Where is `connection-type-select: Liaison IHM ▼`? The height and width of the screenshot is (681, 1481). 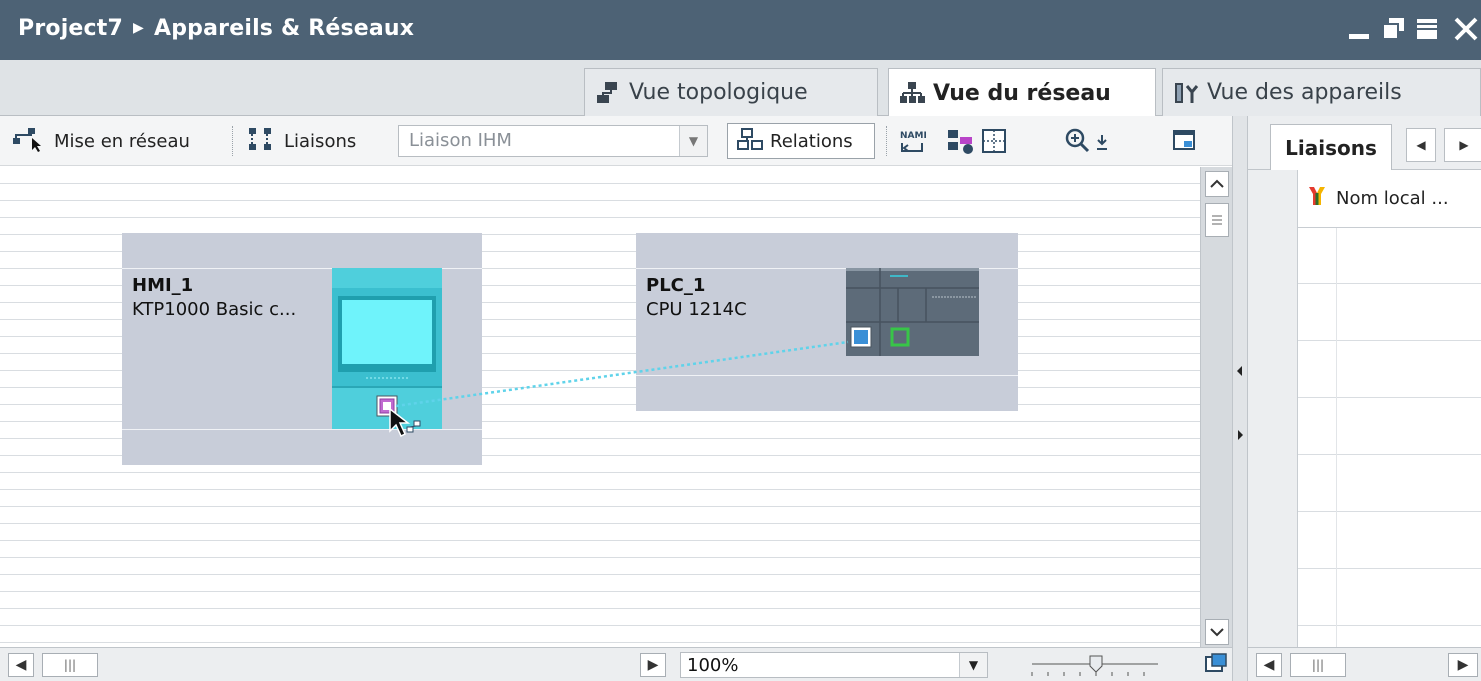
connection-type-select: Liaison IHM ▼ is located at coordinates (553, 141).